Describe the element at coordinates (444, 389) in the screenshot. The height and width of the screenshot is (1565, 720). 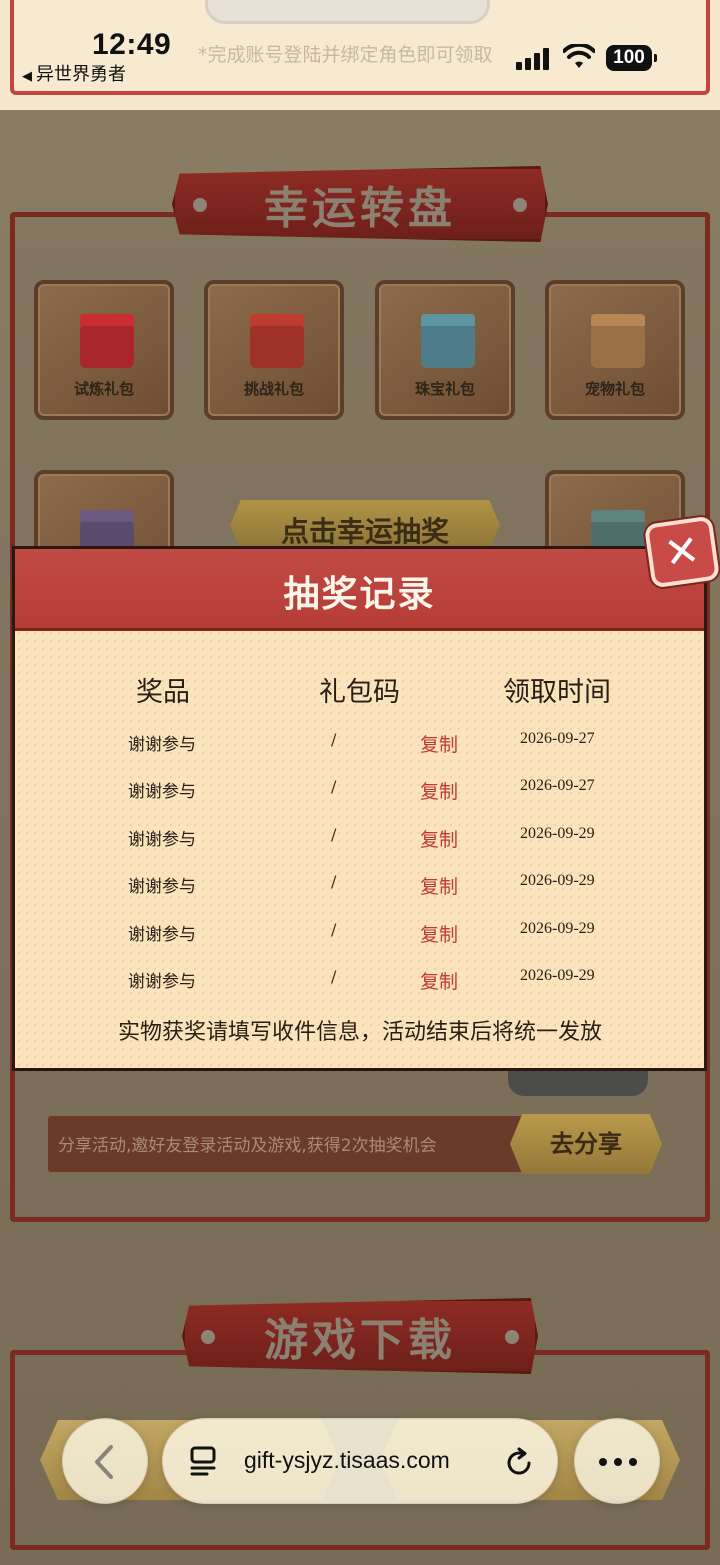
I see `gift-label: 珠宝礼包` at that location.